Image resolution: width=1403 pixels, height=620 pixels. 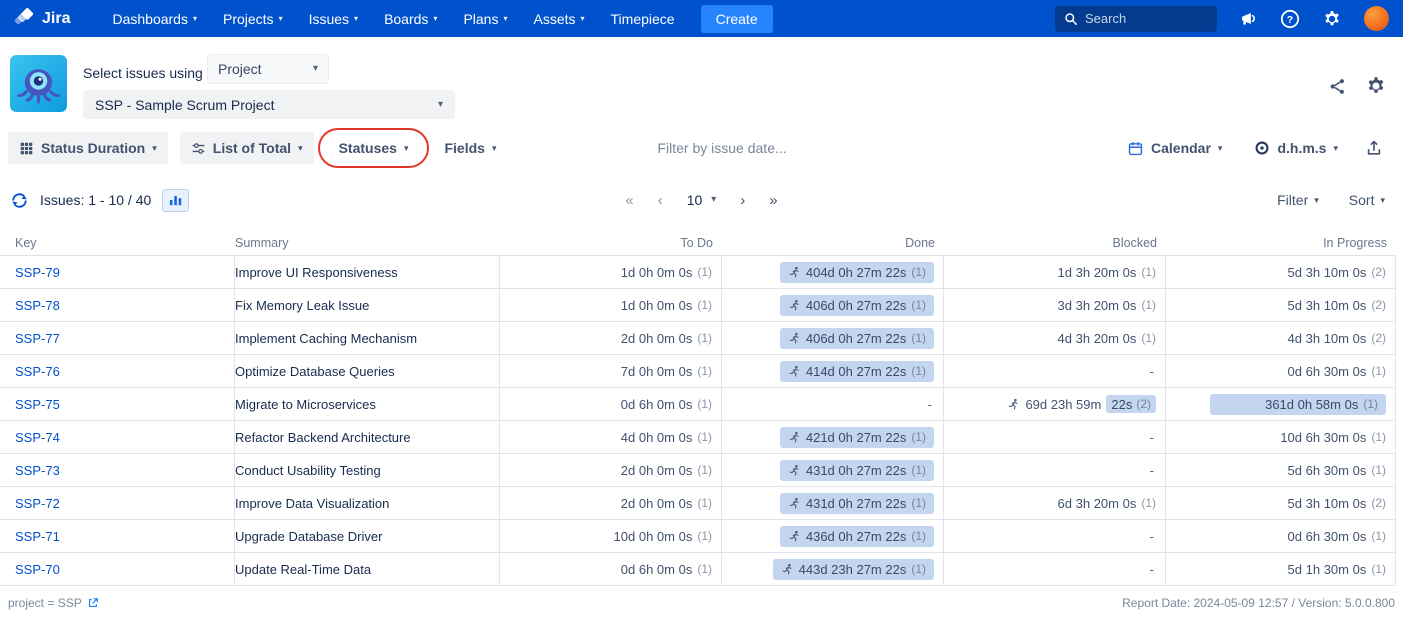 What do you see at coordinates (702, 200) in the screenshot?
I see `page-size-select: 10 ▾` at bounding box center [702, 200].